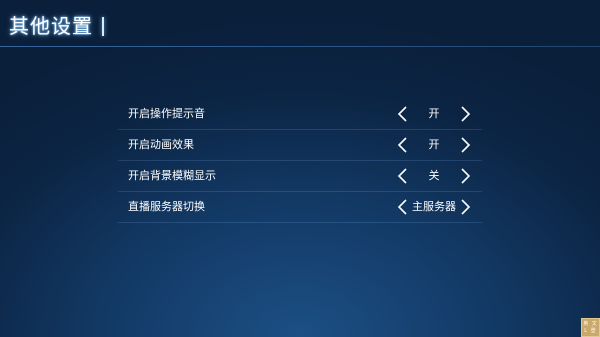 Image resolution: width=600 pixels, height=337 pixels. I want to click on title-divider, so click(103, 26).